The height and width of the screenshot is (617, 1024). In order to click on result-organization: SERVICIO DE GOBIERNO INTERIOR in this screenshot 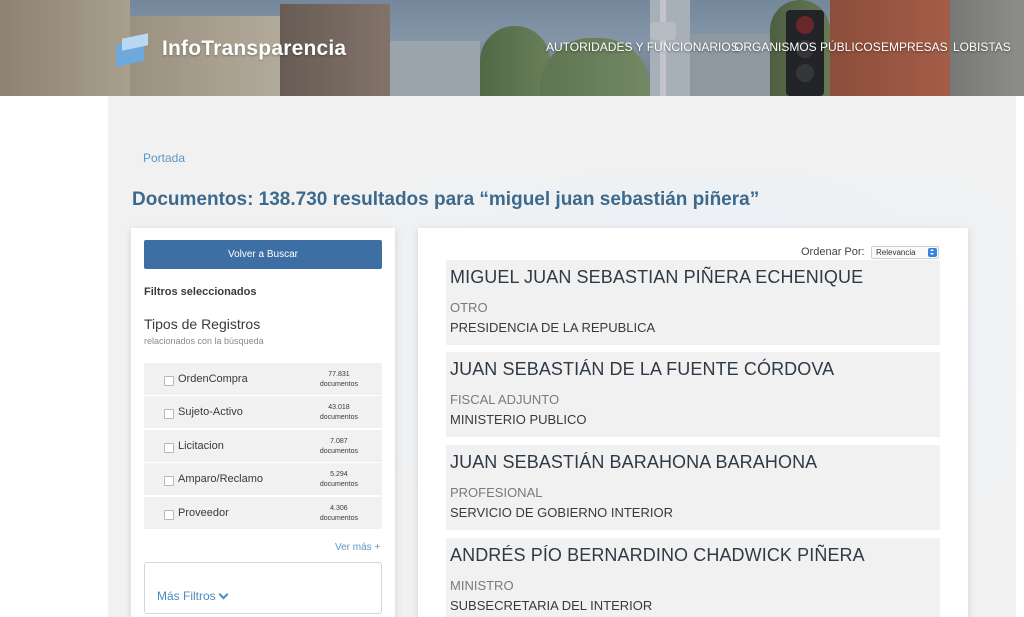, I will do `click(561, 512)`.